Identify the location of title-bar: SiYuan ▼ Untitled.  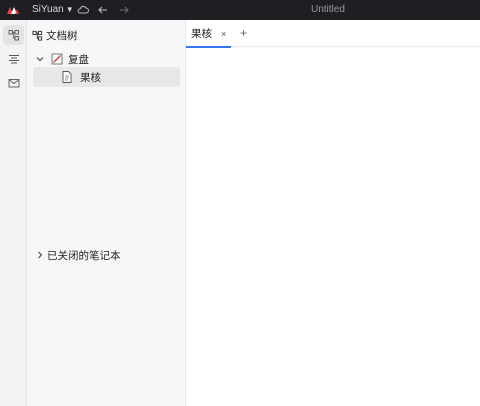
(240, 10).